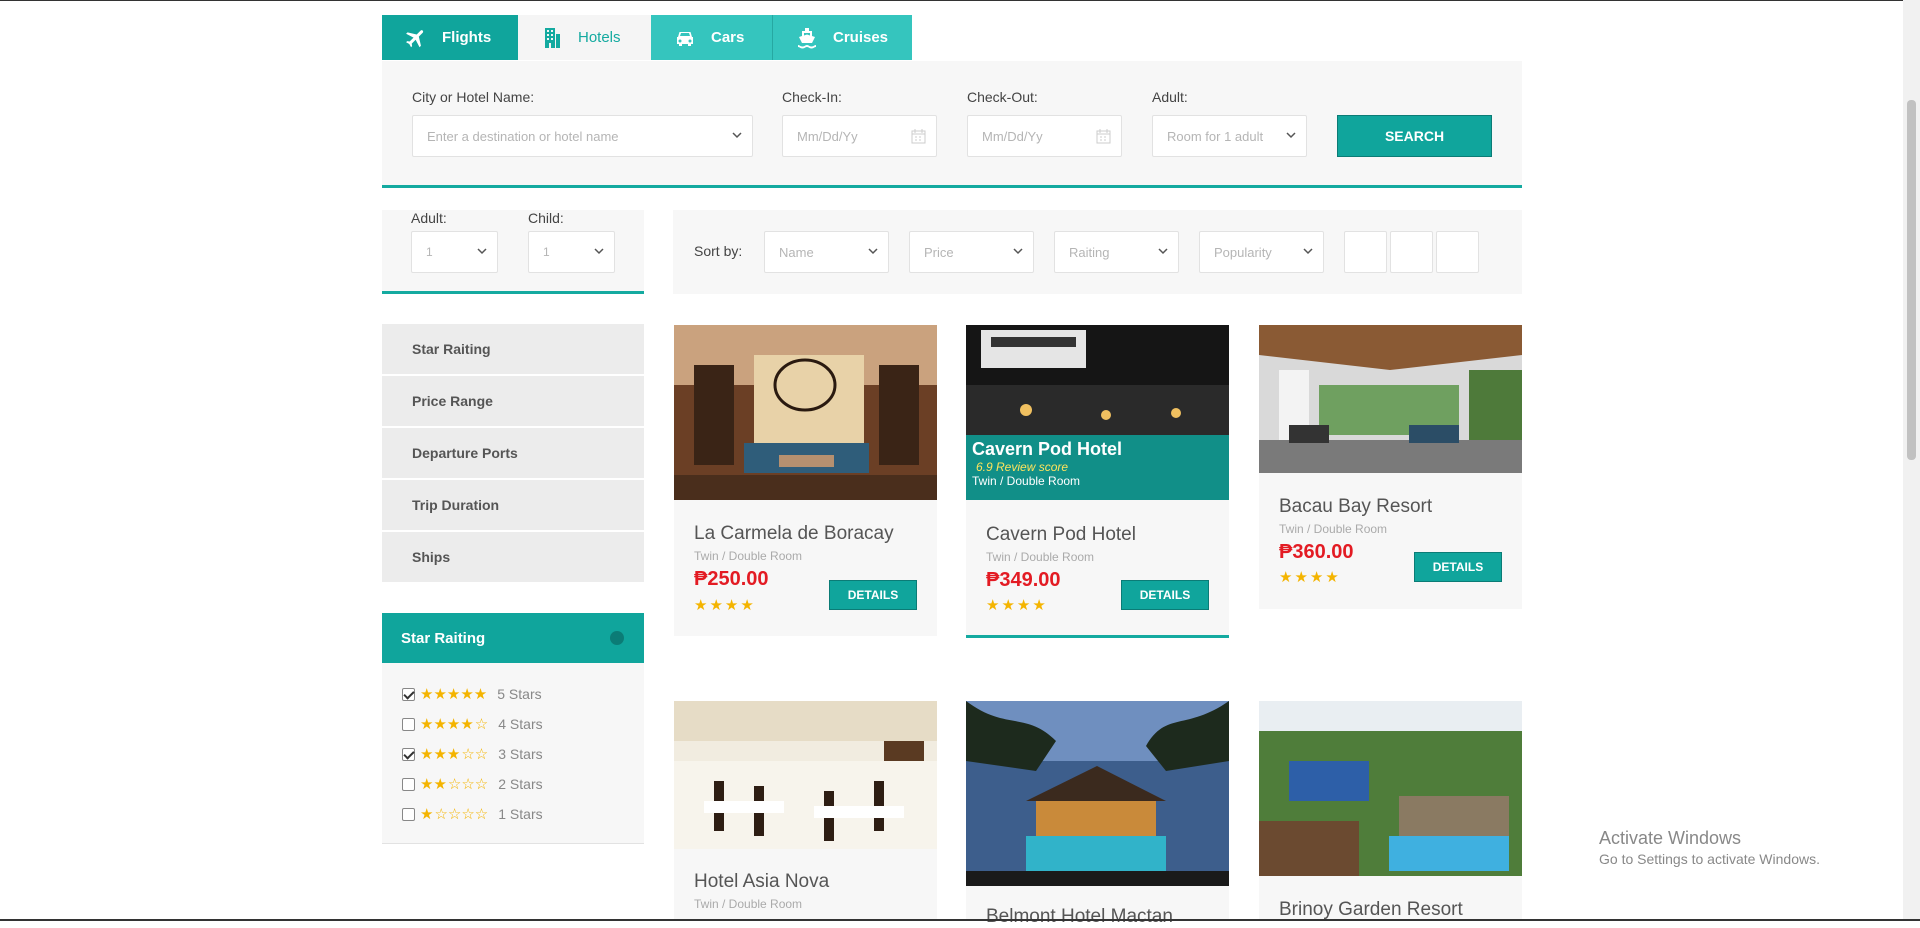 The image size is (1920, 928). What do you see at coordinates (472, 814) in the screenshot?
I see `star-filter-1: ★ ☆☆☆☆ 1 Stars` at bounding box center [472, 814].